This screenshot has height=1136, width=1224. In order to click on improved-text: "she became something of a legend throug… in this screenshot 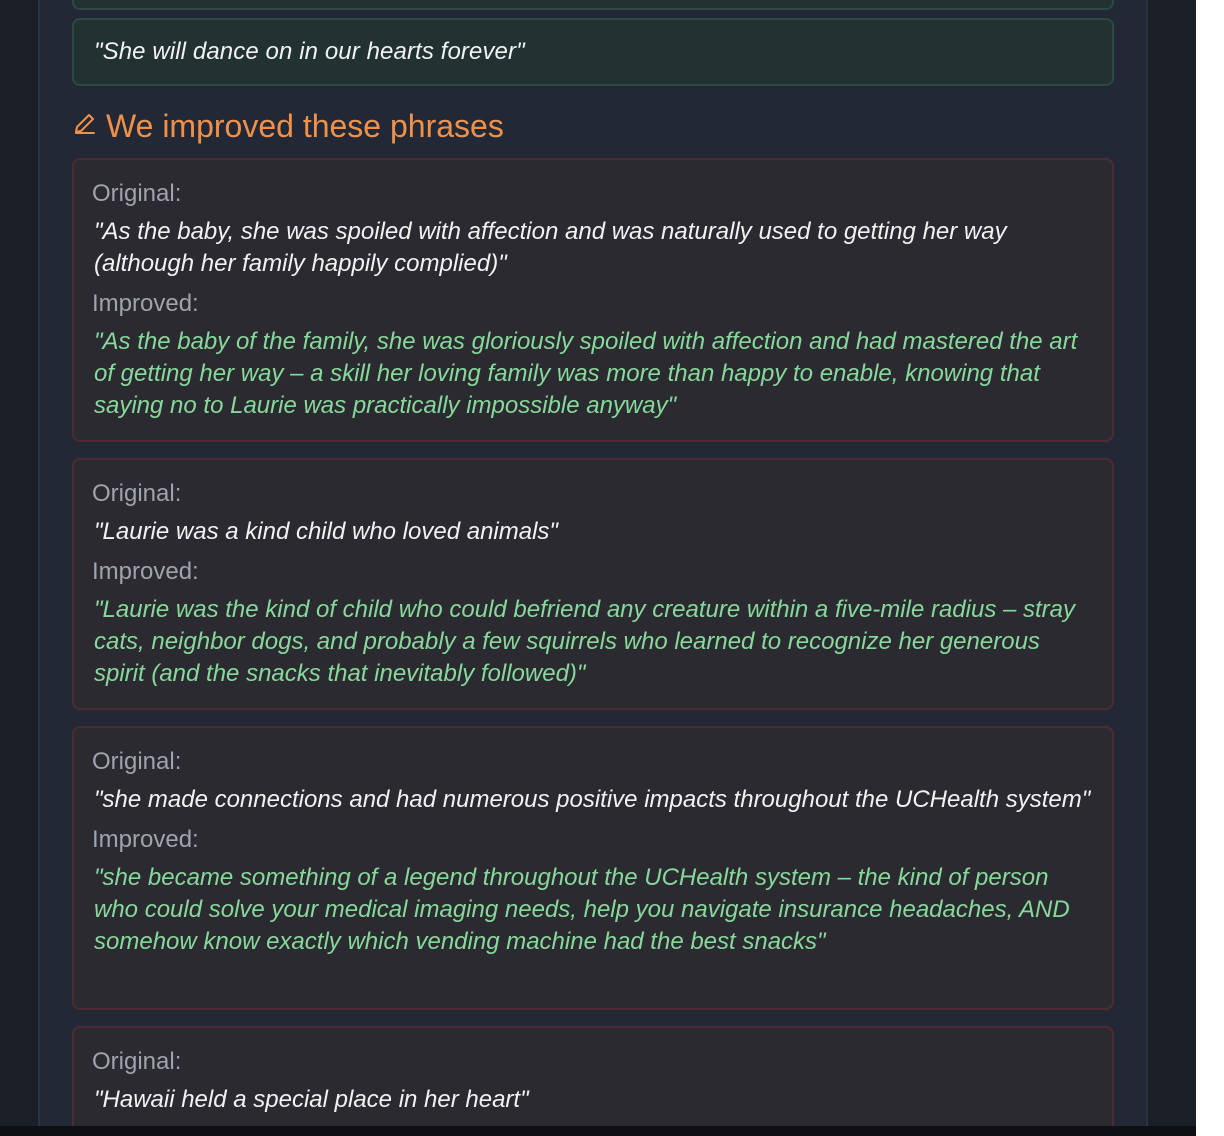, I will do `click(582, 909)`.